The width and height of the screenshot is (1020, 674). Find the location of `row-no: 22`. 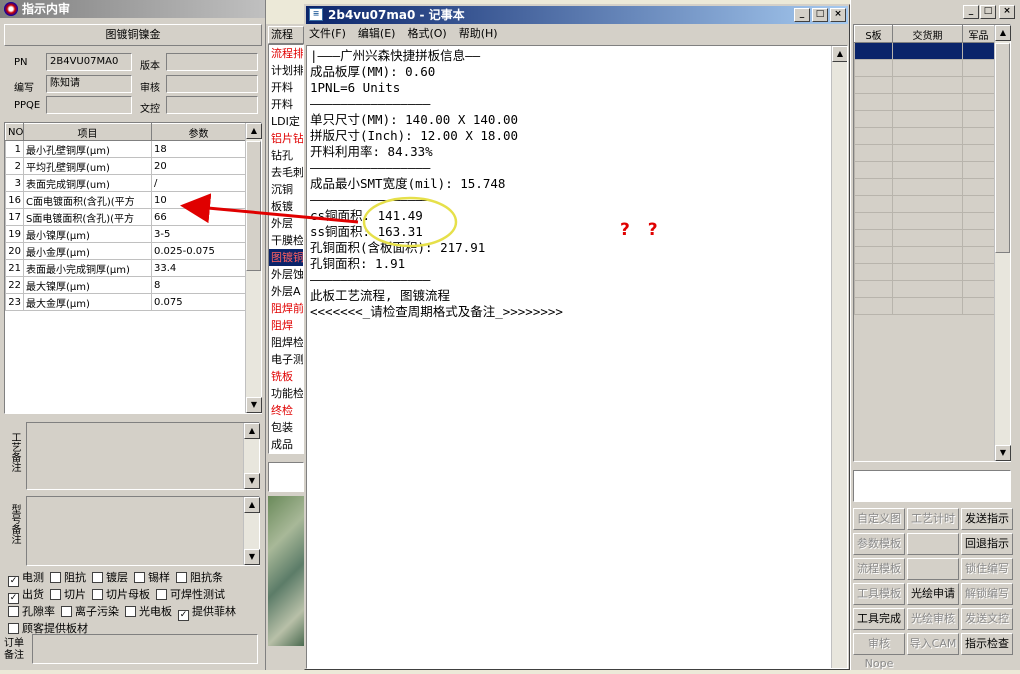

row-no: 22 is located at coordinates (14, 285).